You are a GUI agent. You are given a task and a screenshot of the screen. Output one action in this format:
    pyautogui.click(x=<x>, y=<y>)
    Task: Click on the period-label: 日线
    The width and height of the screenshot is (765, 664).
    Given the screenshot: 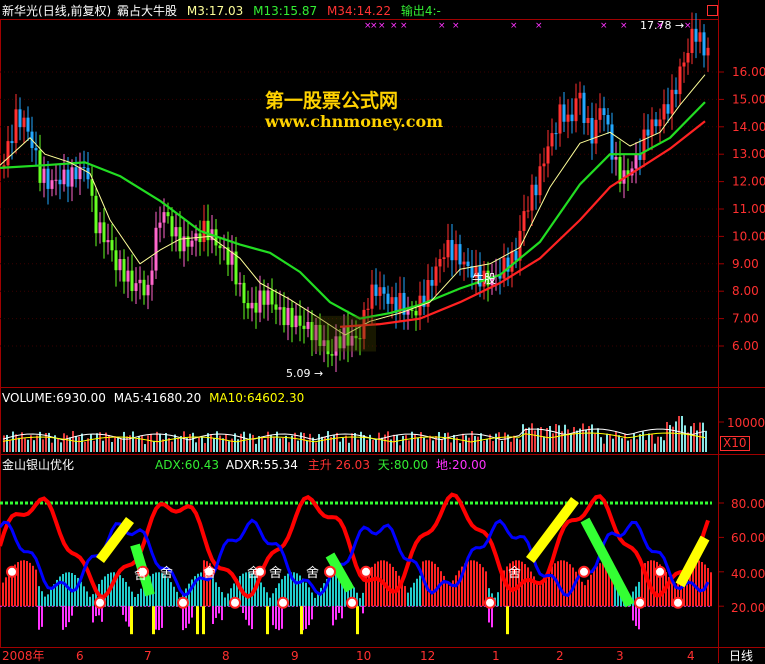 What is the action you would take?
    pyautogui.click(x=741, y=656)
    